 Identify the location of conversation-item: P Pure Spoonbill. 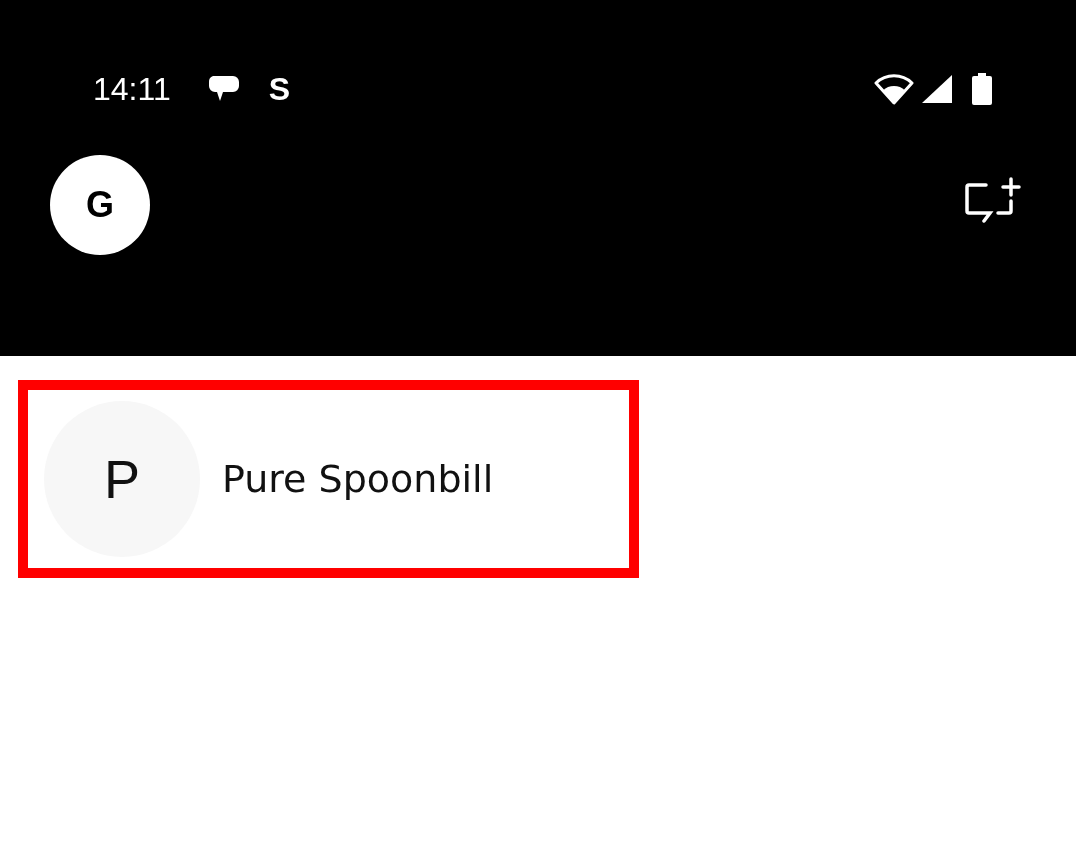
(328, 479).